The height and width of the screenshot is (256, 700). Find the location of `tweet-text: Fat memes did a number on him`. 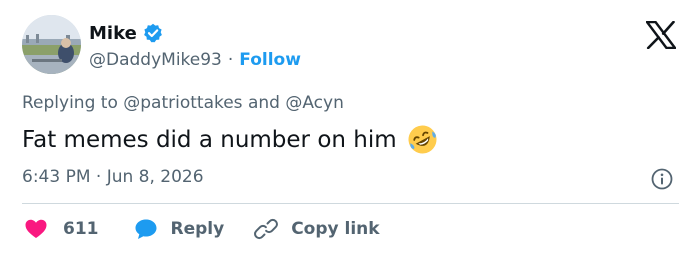

tweet-text: Fat memes did a number on him is located at coordinates (209, 139).